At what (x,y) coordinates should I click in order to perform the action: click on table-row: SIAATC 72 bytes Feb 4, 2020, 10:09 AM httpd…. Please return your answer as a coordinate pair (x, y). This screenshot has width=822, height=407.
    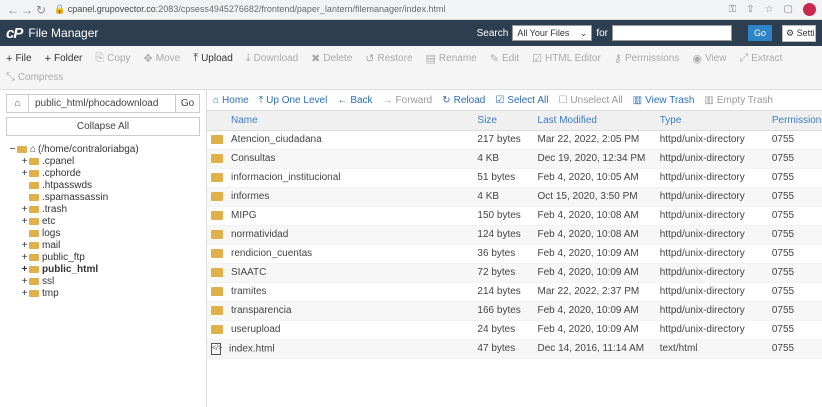
    Looking at the image, I should click on (514, 273).